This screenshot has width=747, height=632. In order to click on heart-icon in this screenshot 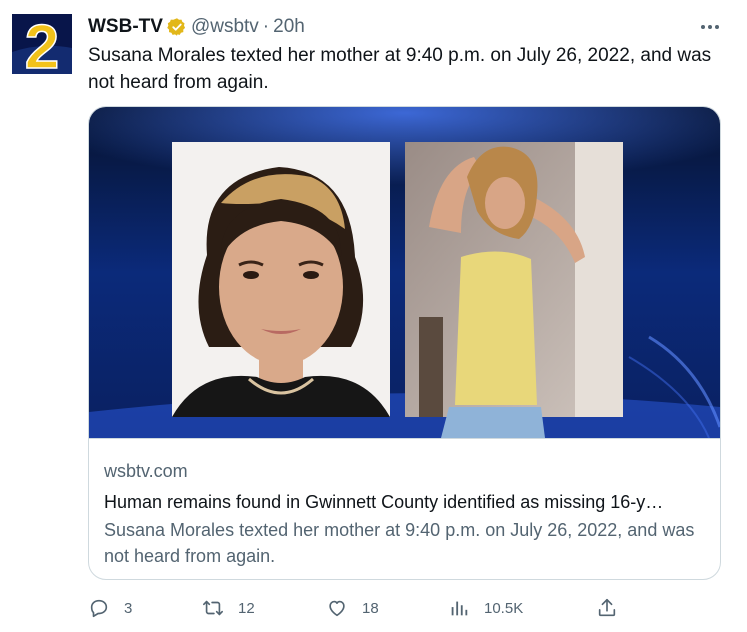, I will do `click(337, 608)`.